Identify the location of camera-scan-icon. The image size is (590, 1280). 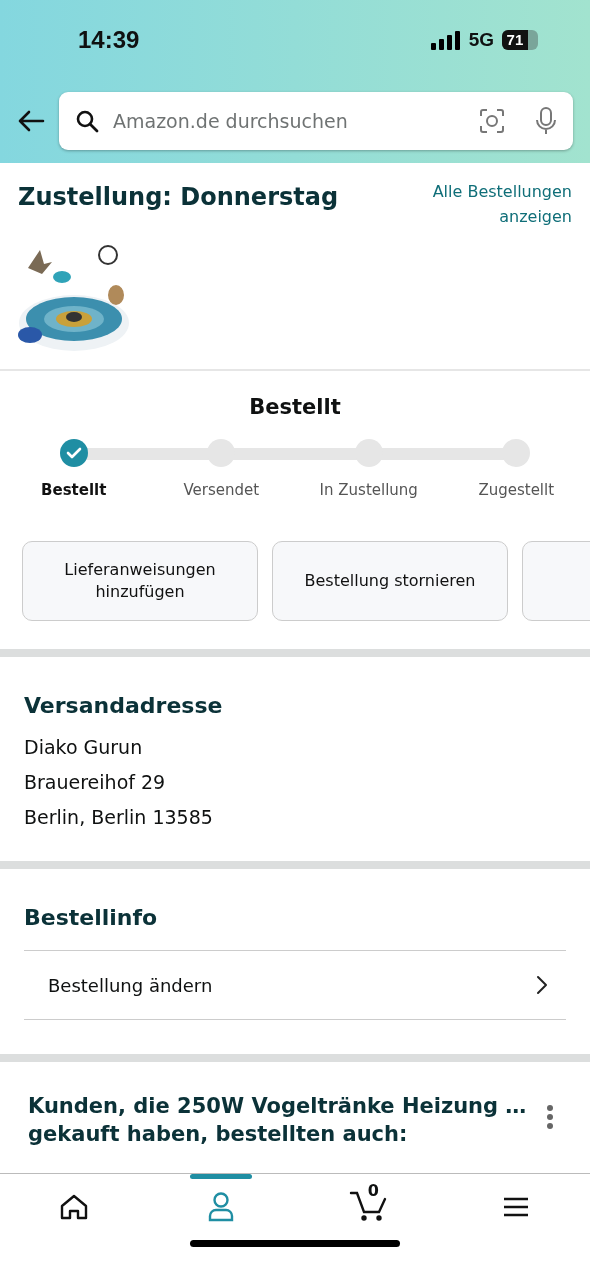
(492, 121).